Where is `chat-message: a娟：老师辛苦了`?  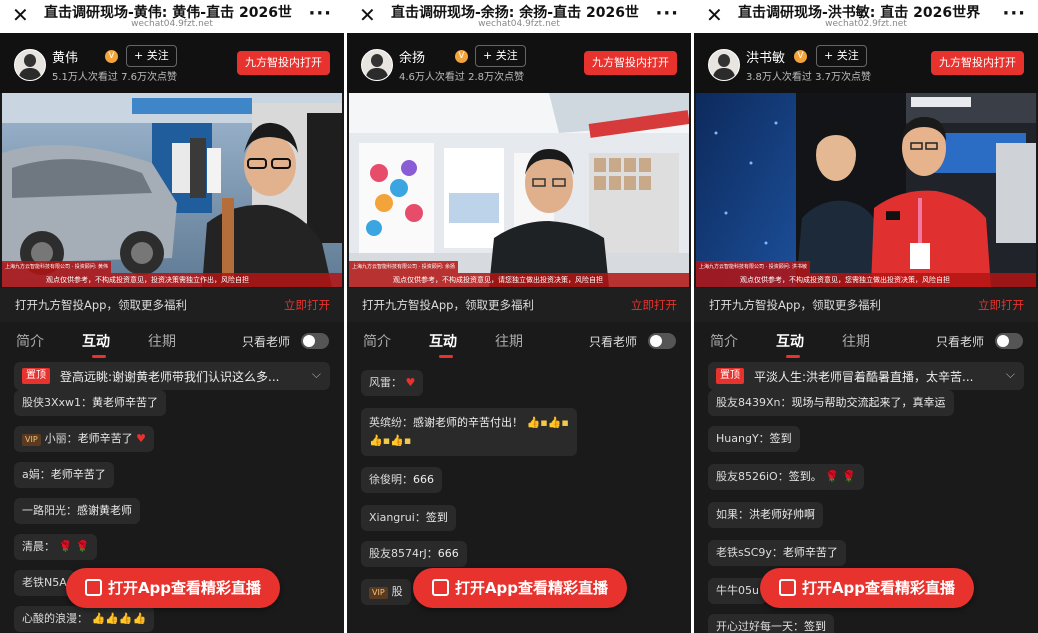
chat-message: a娟：老师辛苦了 is located at coordinates (64, 475).